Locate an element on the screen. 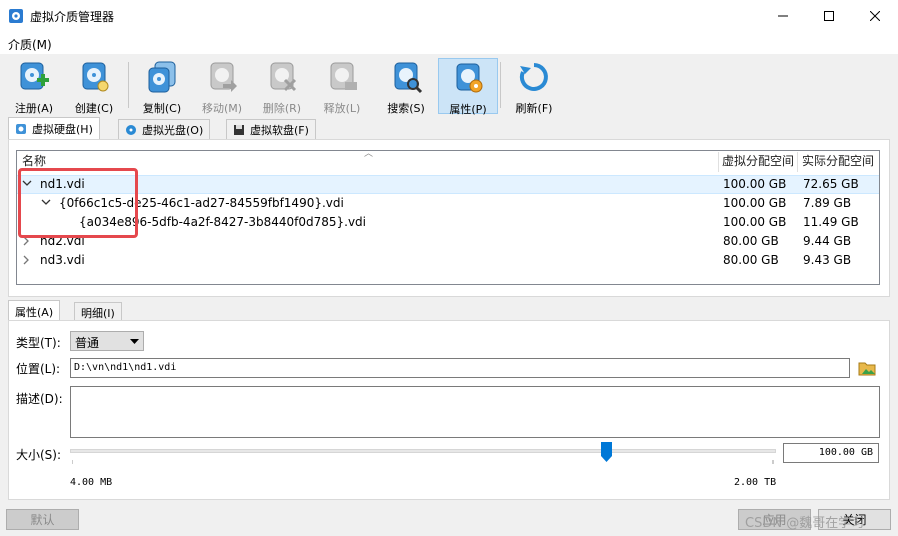  description-label: 描述(D): is located at coordinates (39, 399).